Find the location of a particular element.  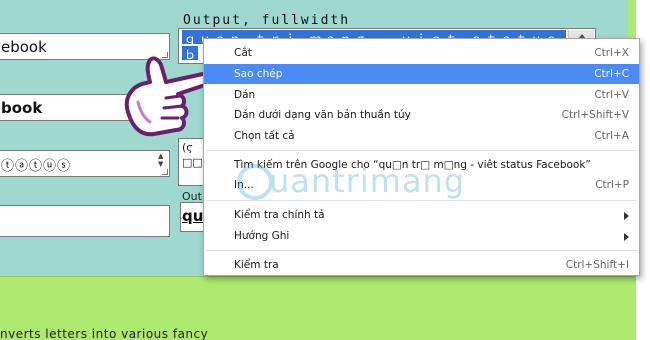

menu-item-label: Dán is located at coordinates (245, 95).